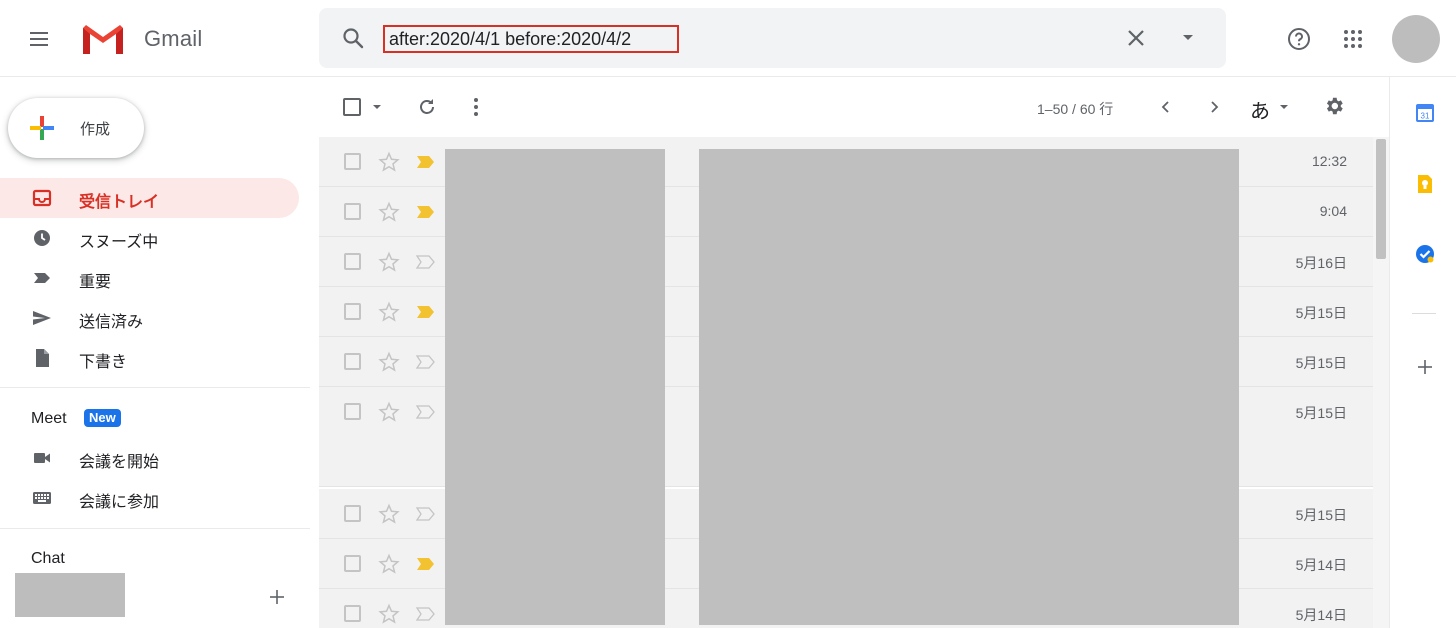  Describe the element at coordinates (95, 282) in the screenshot. I see `sidebar-item-label: 重要` at that location.